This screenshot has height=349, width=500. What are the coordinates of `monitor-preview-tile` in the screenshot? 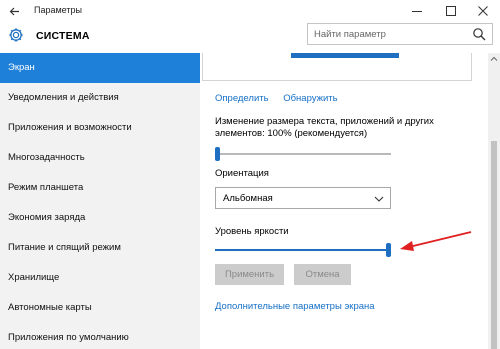 It's located at (345, 55).